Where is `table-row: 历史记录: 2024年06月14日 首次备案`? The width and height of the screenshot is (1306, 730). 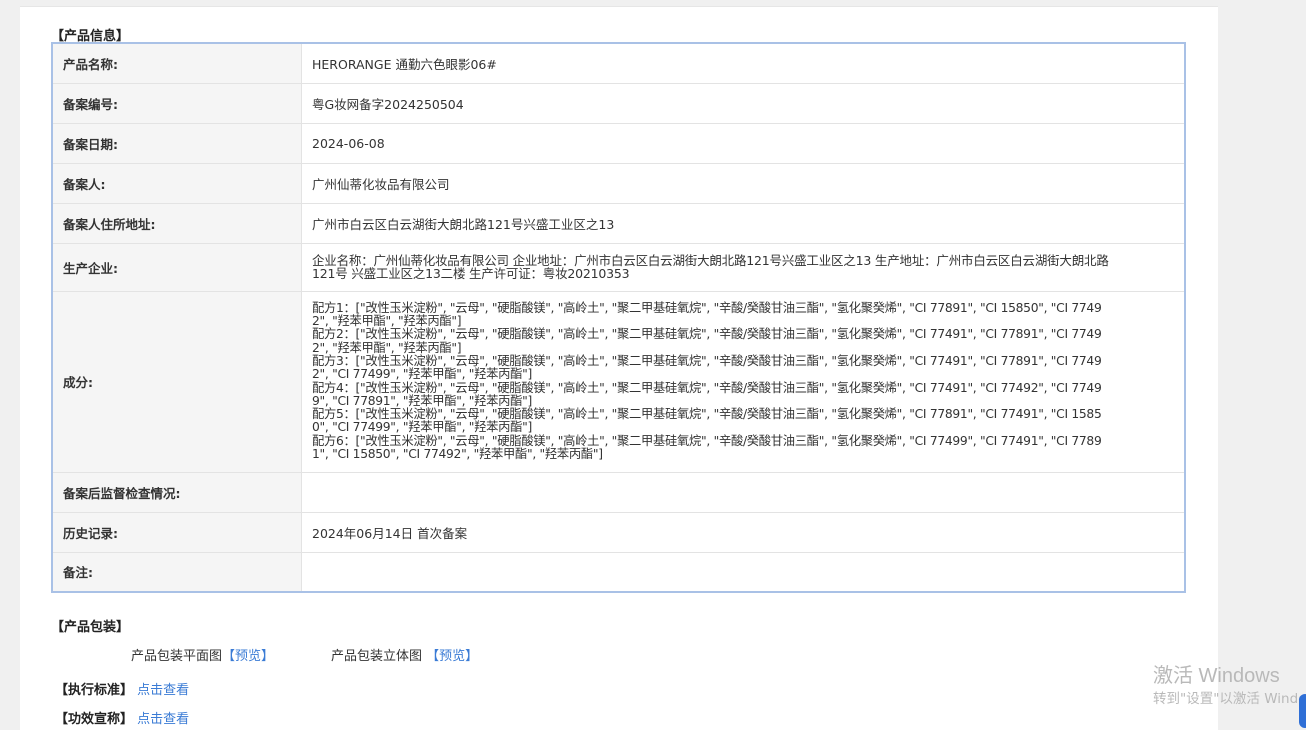
table-row: 历史记录: 2024年06月14日 首次备案 is located at coordinates (618, 532).